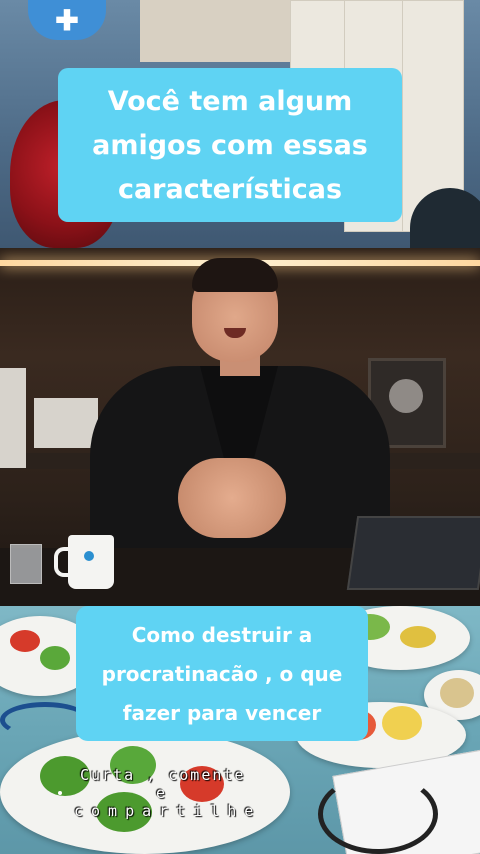 This screenshot has height=854, width=480. What do you see at coordinates (26, 564) in the screenshot?
I see `crystal-ornament` at bounding box center [26, 564].